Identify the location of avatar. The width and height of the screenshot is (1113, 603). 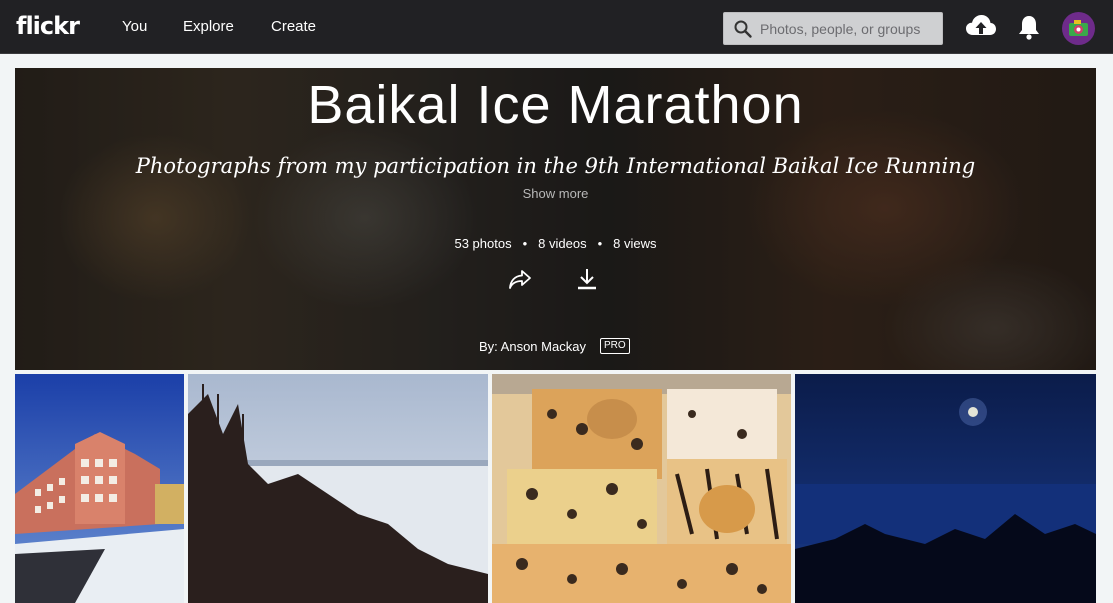
(1078, 28).